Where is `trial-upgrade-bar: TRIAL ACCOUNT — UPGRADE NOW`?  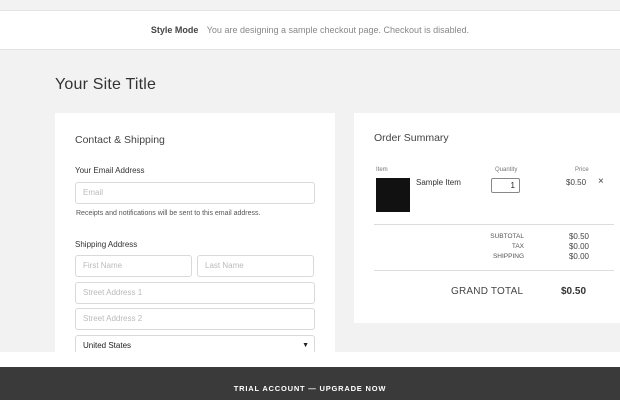 trial-upgrade-bar: TRIAL ACCOUNT — UPGRADE NOW is located at coordinates (310, 383).